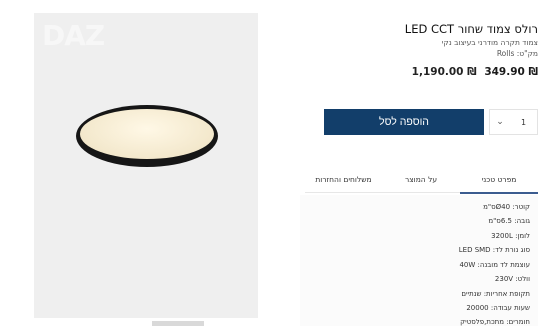 Image resolution: width=554 pixels, height=326 pixels. Describe the element at coordinates (511, 72) in the screenshot. I see `sale-price: ₪ 349.90` at that location.